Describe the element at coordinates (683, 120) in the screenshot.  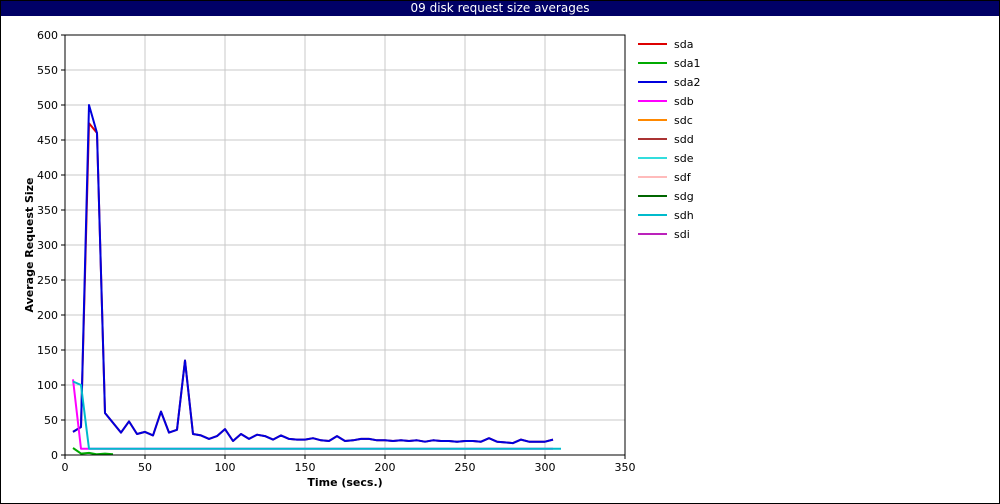
I see `legend-label-sdc: sdc` at that location.